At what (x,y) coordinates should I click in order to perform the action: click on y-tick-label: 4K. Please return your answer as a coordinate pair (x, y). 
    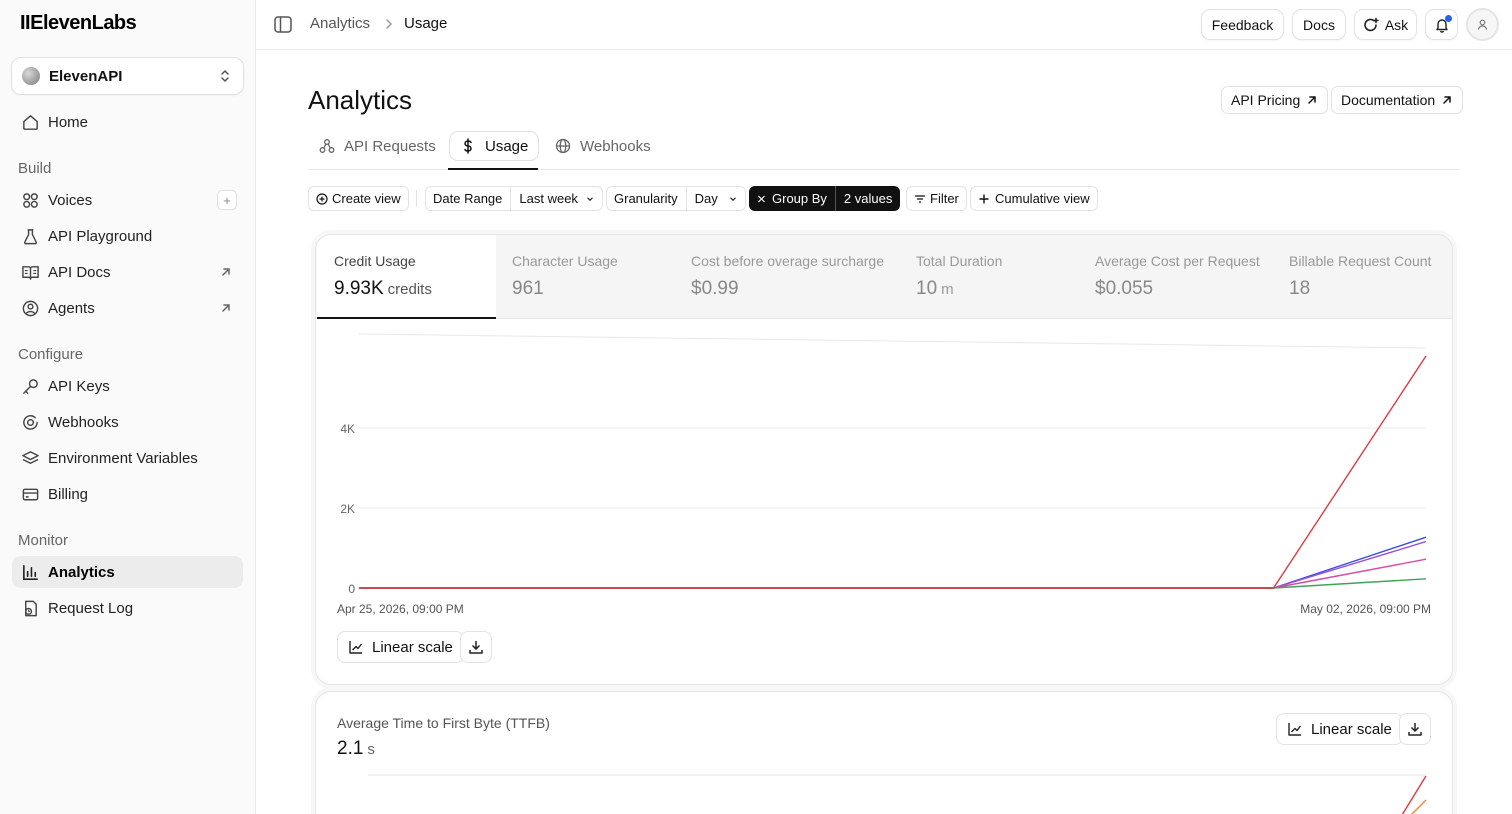
    Looking at the image, I should click on (347, 429).